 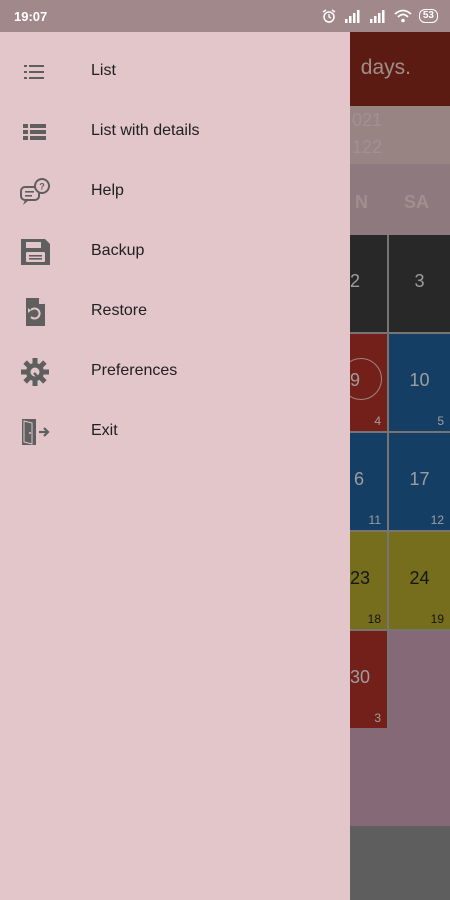 What do you see at coordinates (35, 192) in the screenshot?
I see `help-chat-icon: ?` at bounding box center [35, 192].